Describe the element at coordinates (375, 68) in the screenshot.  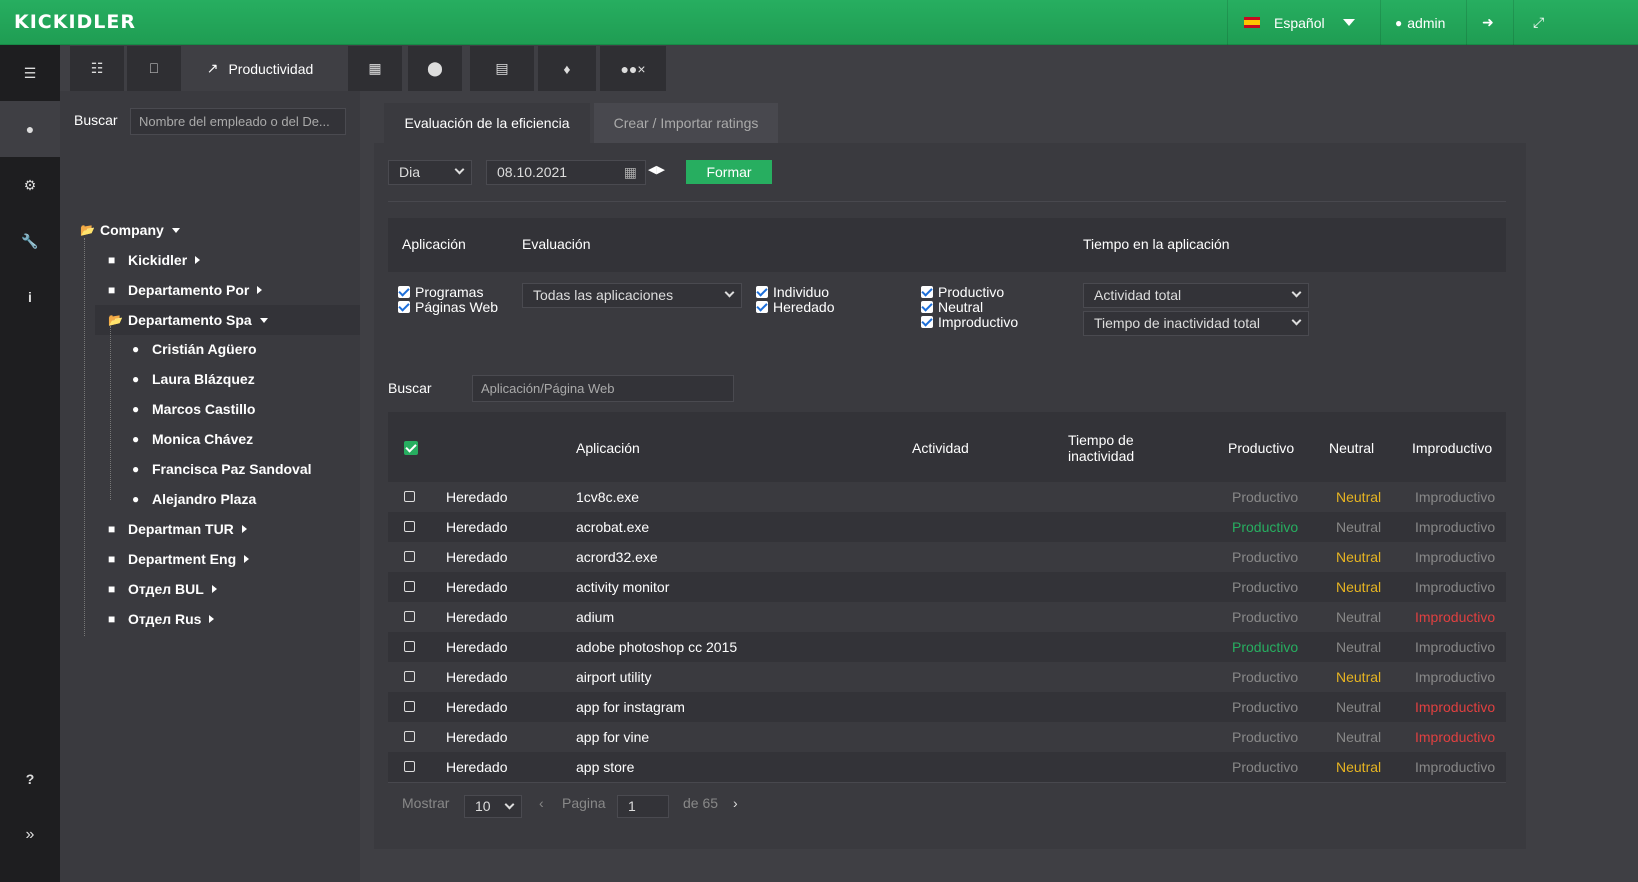
I see `tab-calendar: ▦` at that location.